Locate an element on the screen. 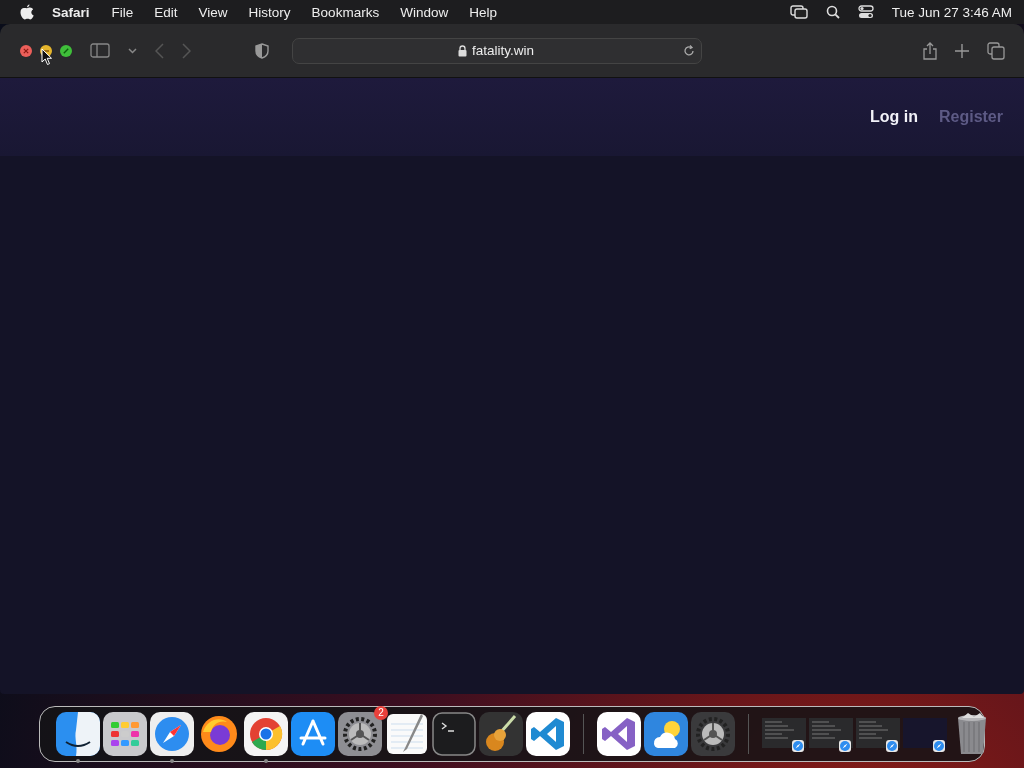  code-editor-app-icon is located at coordinates (548, 734).